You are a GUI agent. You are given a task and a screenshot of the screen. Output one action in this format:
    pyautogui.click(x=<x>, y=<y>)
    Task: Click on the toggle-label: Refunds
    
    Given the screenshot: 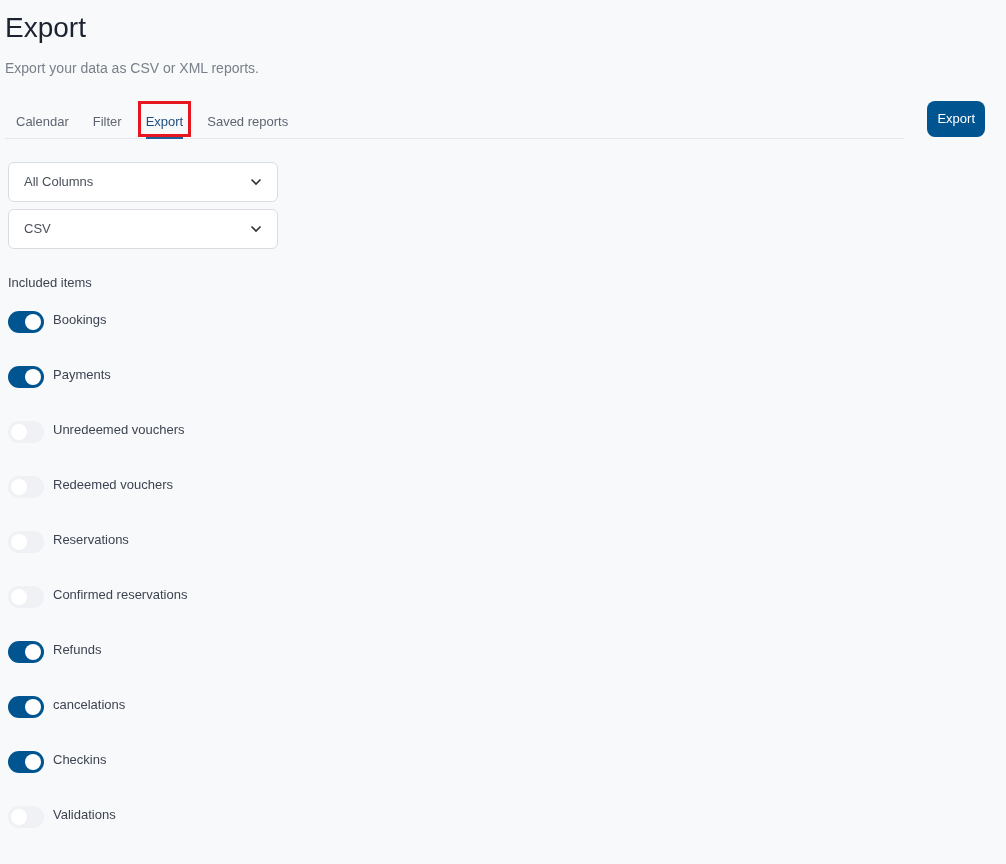 What is the action you would take?
    pyautogui.click(x=77, y=649)
    